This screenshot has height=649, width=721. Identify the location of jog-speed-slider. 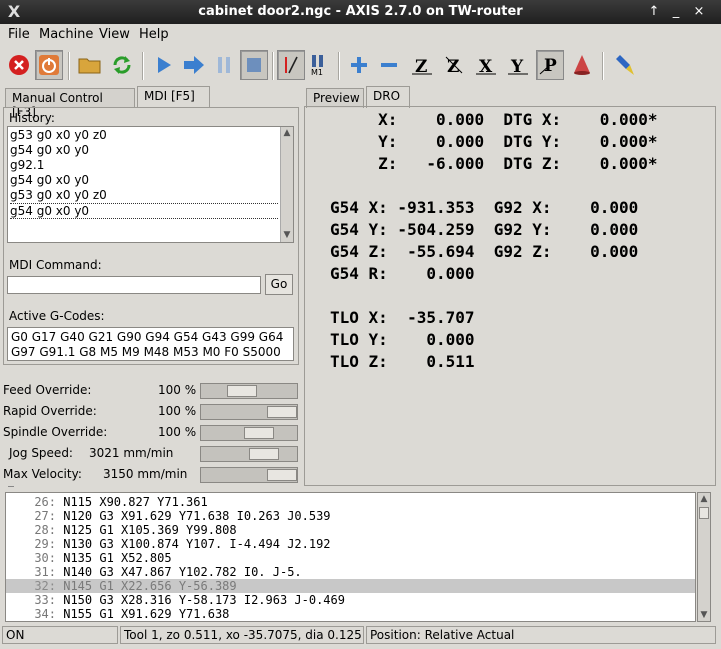
(249, 454).